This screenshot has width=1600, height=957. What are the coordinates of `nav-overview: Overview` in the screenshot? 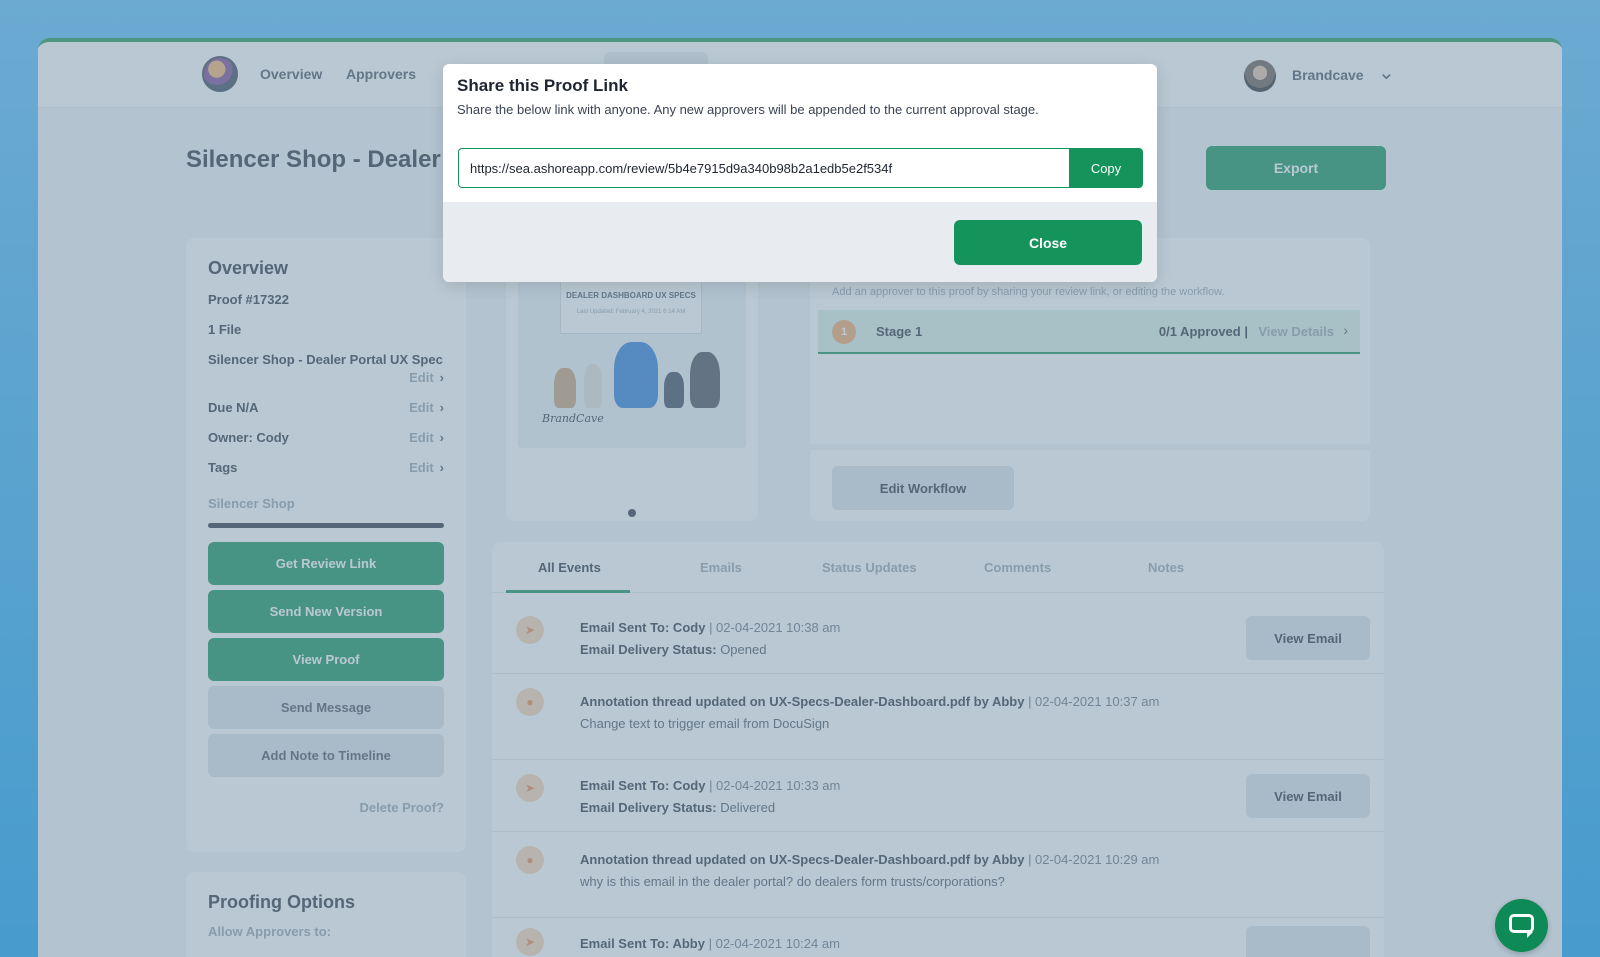 It's located at (291, 74).